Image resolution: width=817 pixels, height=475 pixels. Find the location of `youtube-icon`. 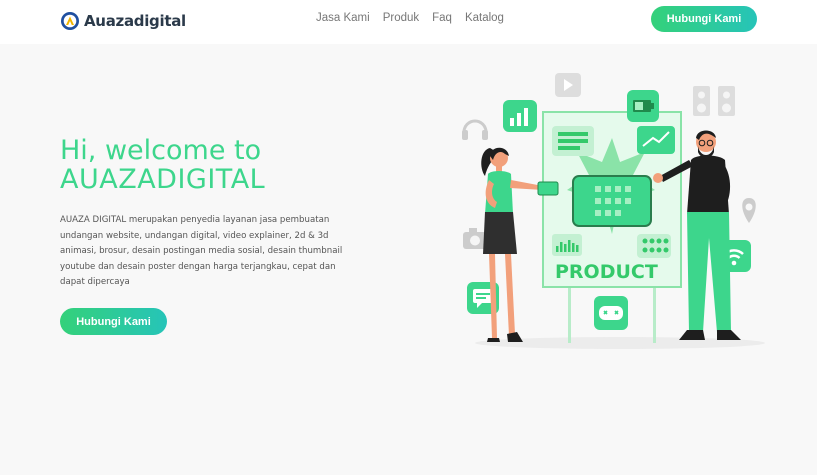

youtube-icon is located at coordinates (568, 85).